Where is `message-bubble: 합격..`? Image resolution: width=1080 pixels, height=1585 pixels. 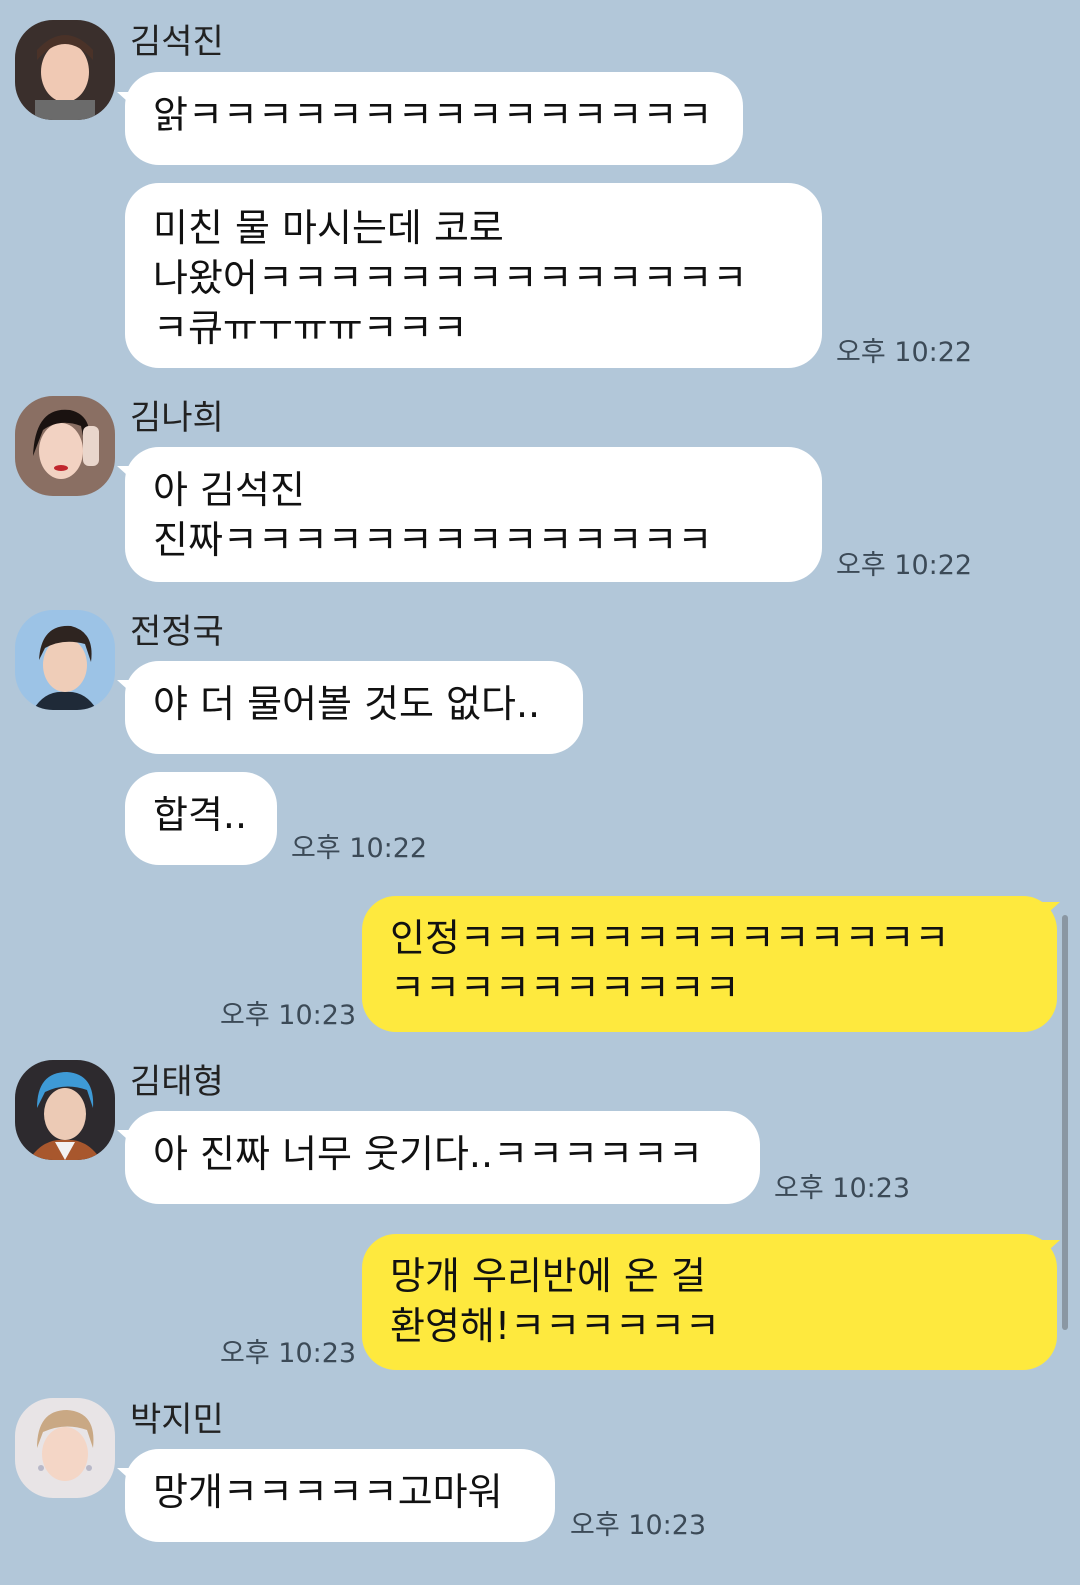 message-bubble: 합격.. is located at coordinates (201, 818).